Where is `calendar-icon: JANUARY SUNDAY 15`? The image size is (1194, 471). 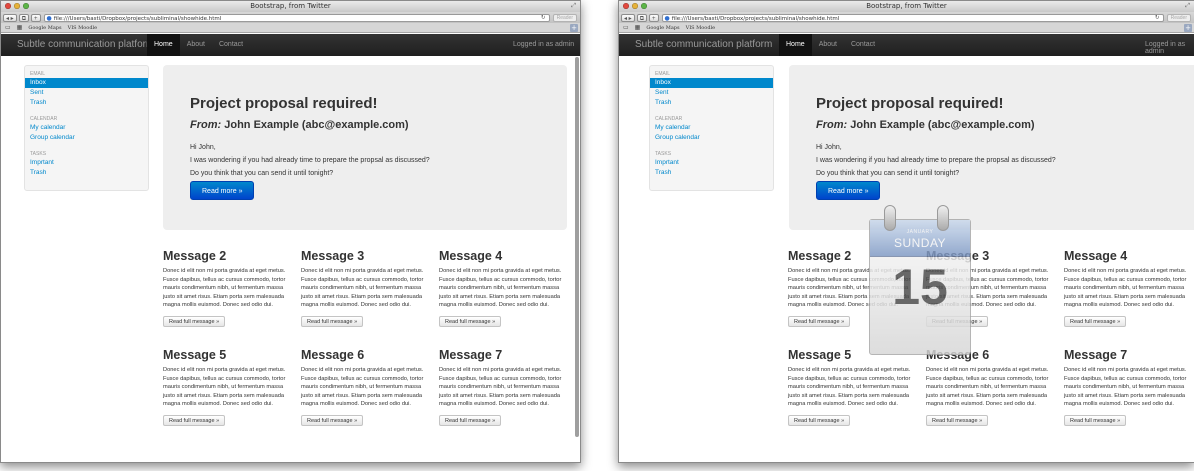
calendar-icon: JANUARY SUNDAY 15 is located at coordinates (920, 287).